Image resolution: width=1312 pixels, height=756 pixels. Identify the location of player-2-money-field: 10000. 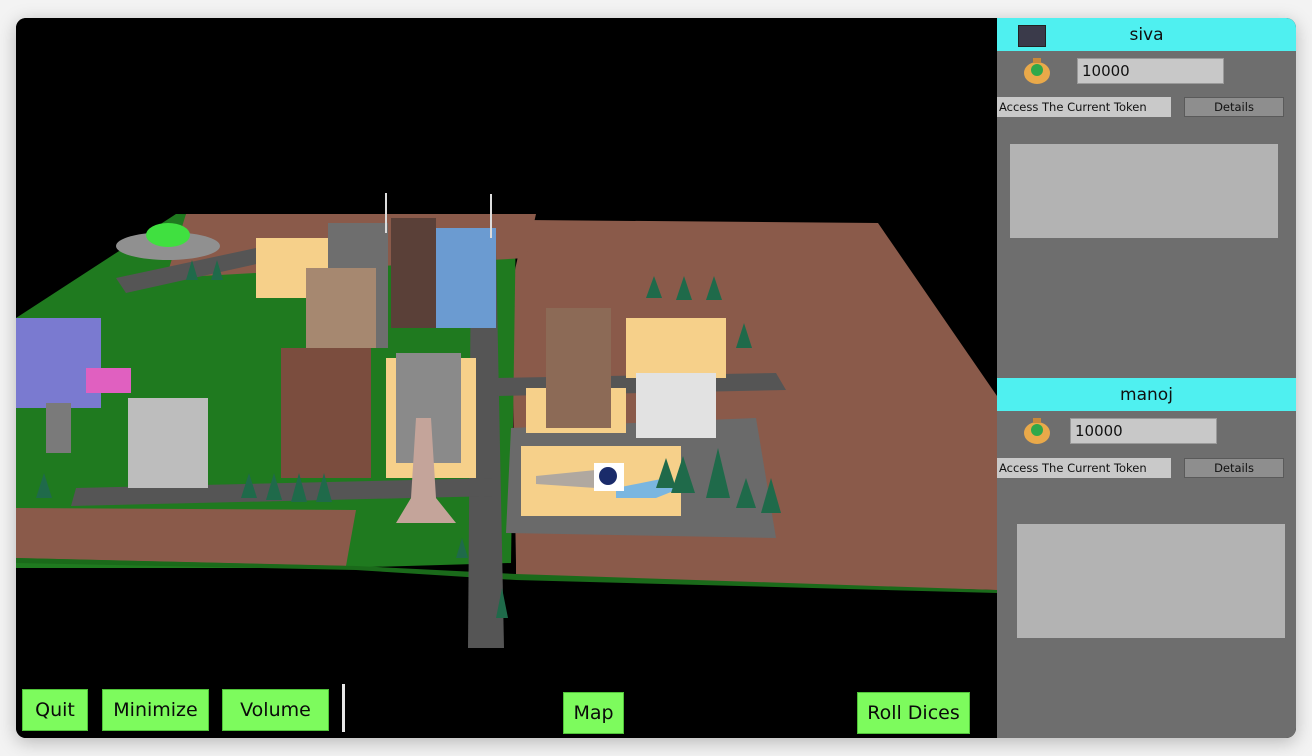
(1143, 431).